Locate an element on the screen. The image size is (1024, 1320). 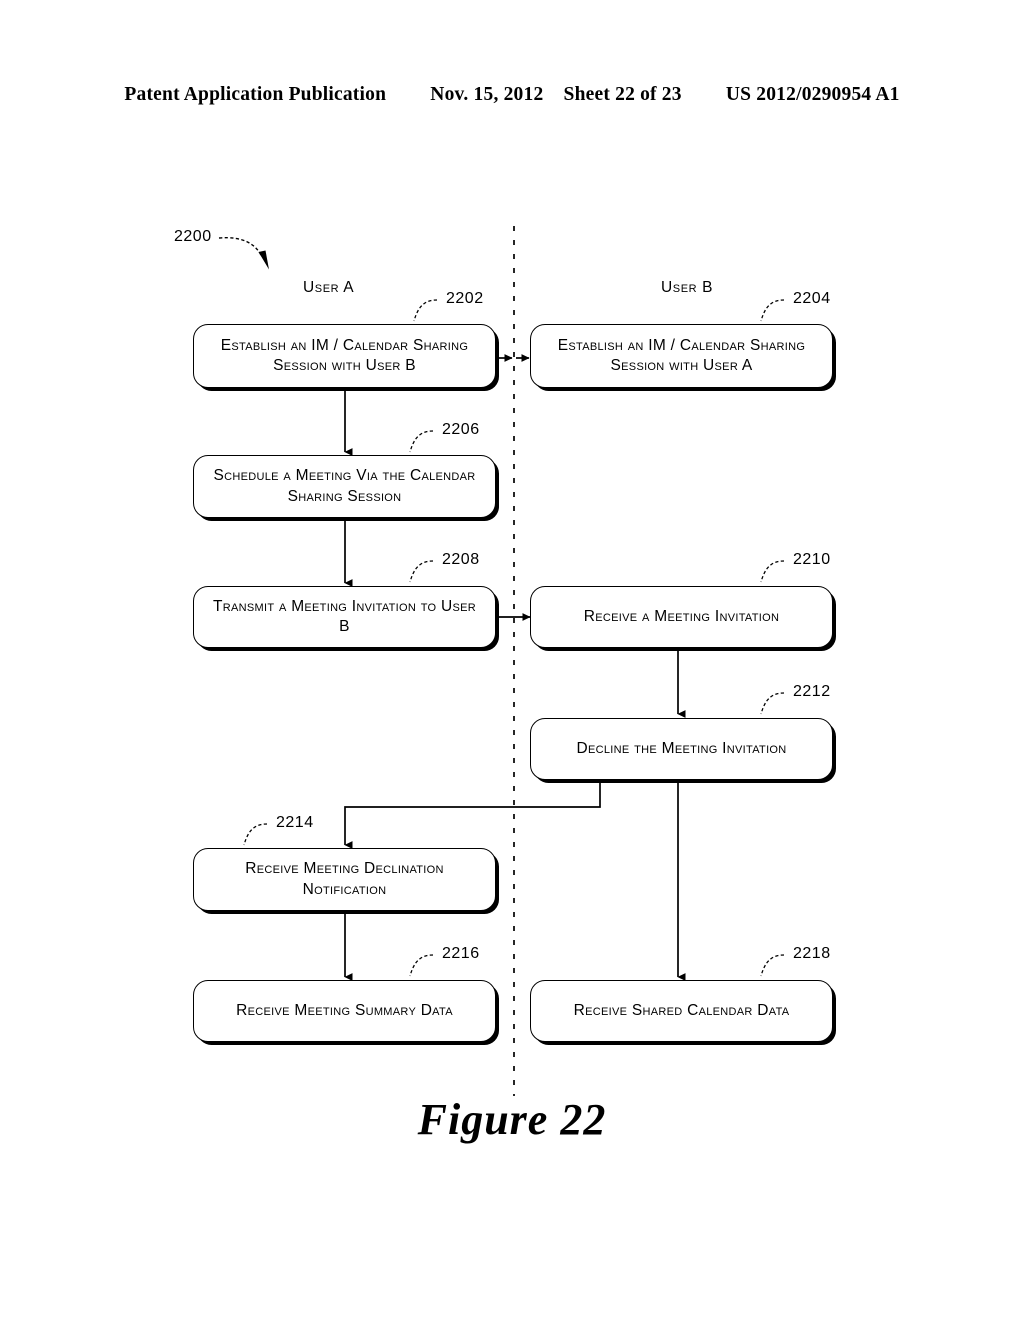
node-receive-meeting-summary-data: Receive Meeting Summary Data is located at coordinates (344, 1011).